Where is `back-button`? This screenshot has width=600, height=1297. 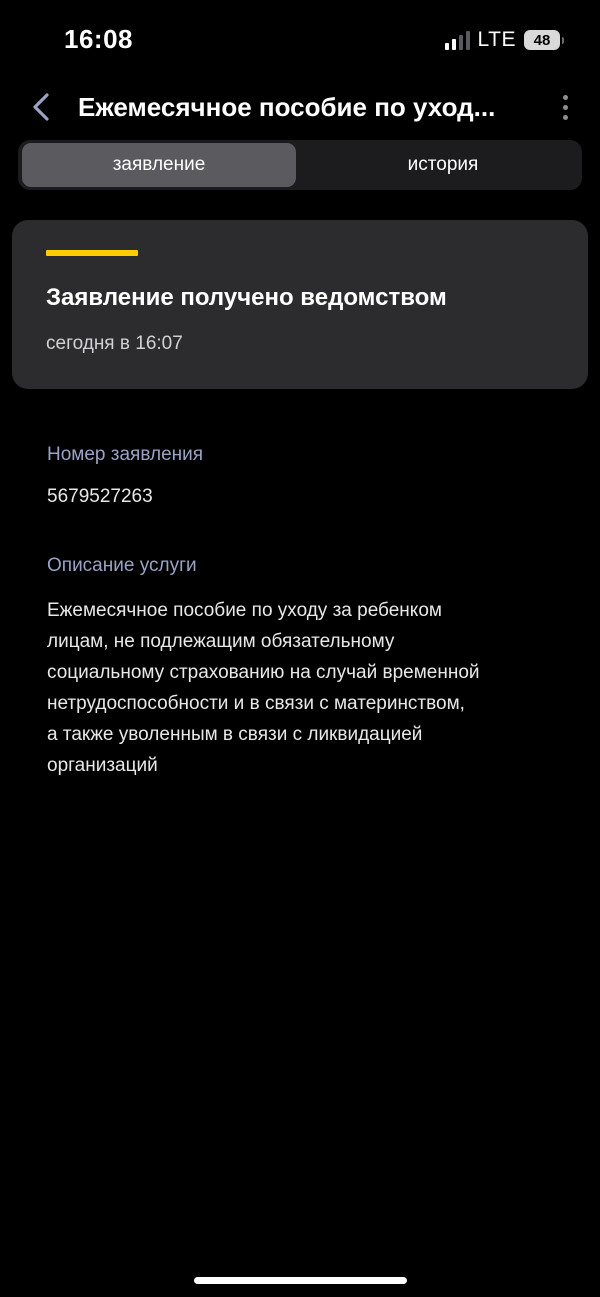 back-button is located at coordinates (41, 107).